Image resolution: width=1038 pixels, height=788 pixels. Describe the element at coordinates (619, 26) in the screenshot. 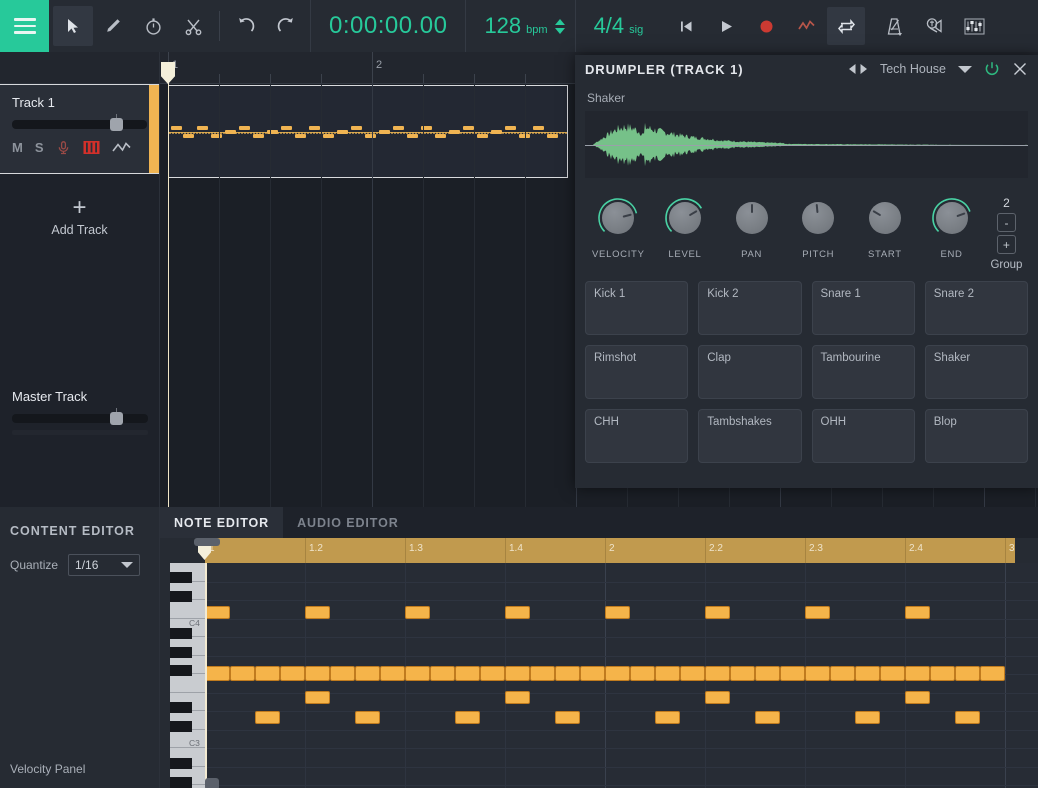

I see `time-signature-control: 4/4 sig` at that location.